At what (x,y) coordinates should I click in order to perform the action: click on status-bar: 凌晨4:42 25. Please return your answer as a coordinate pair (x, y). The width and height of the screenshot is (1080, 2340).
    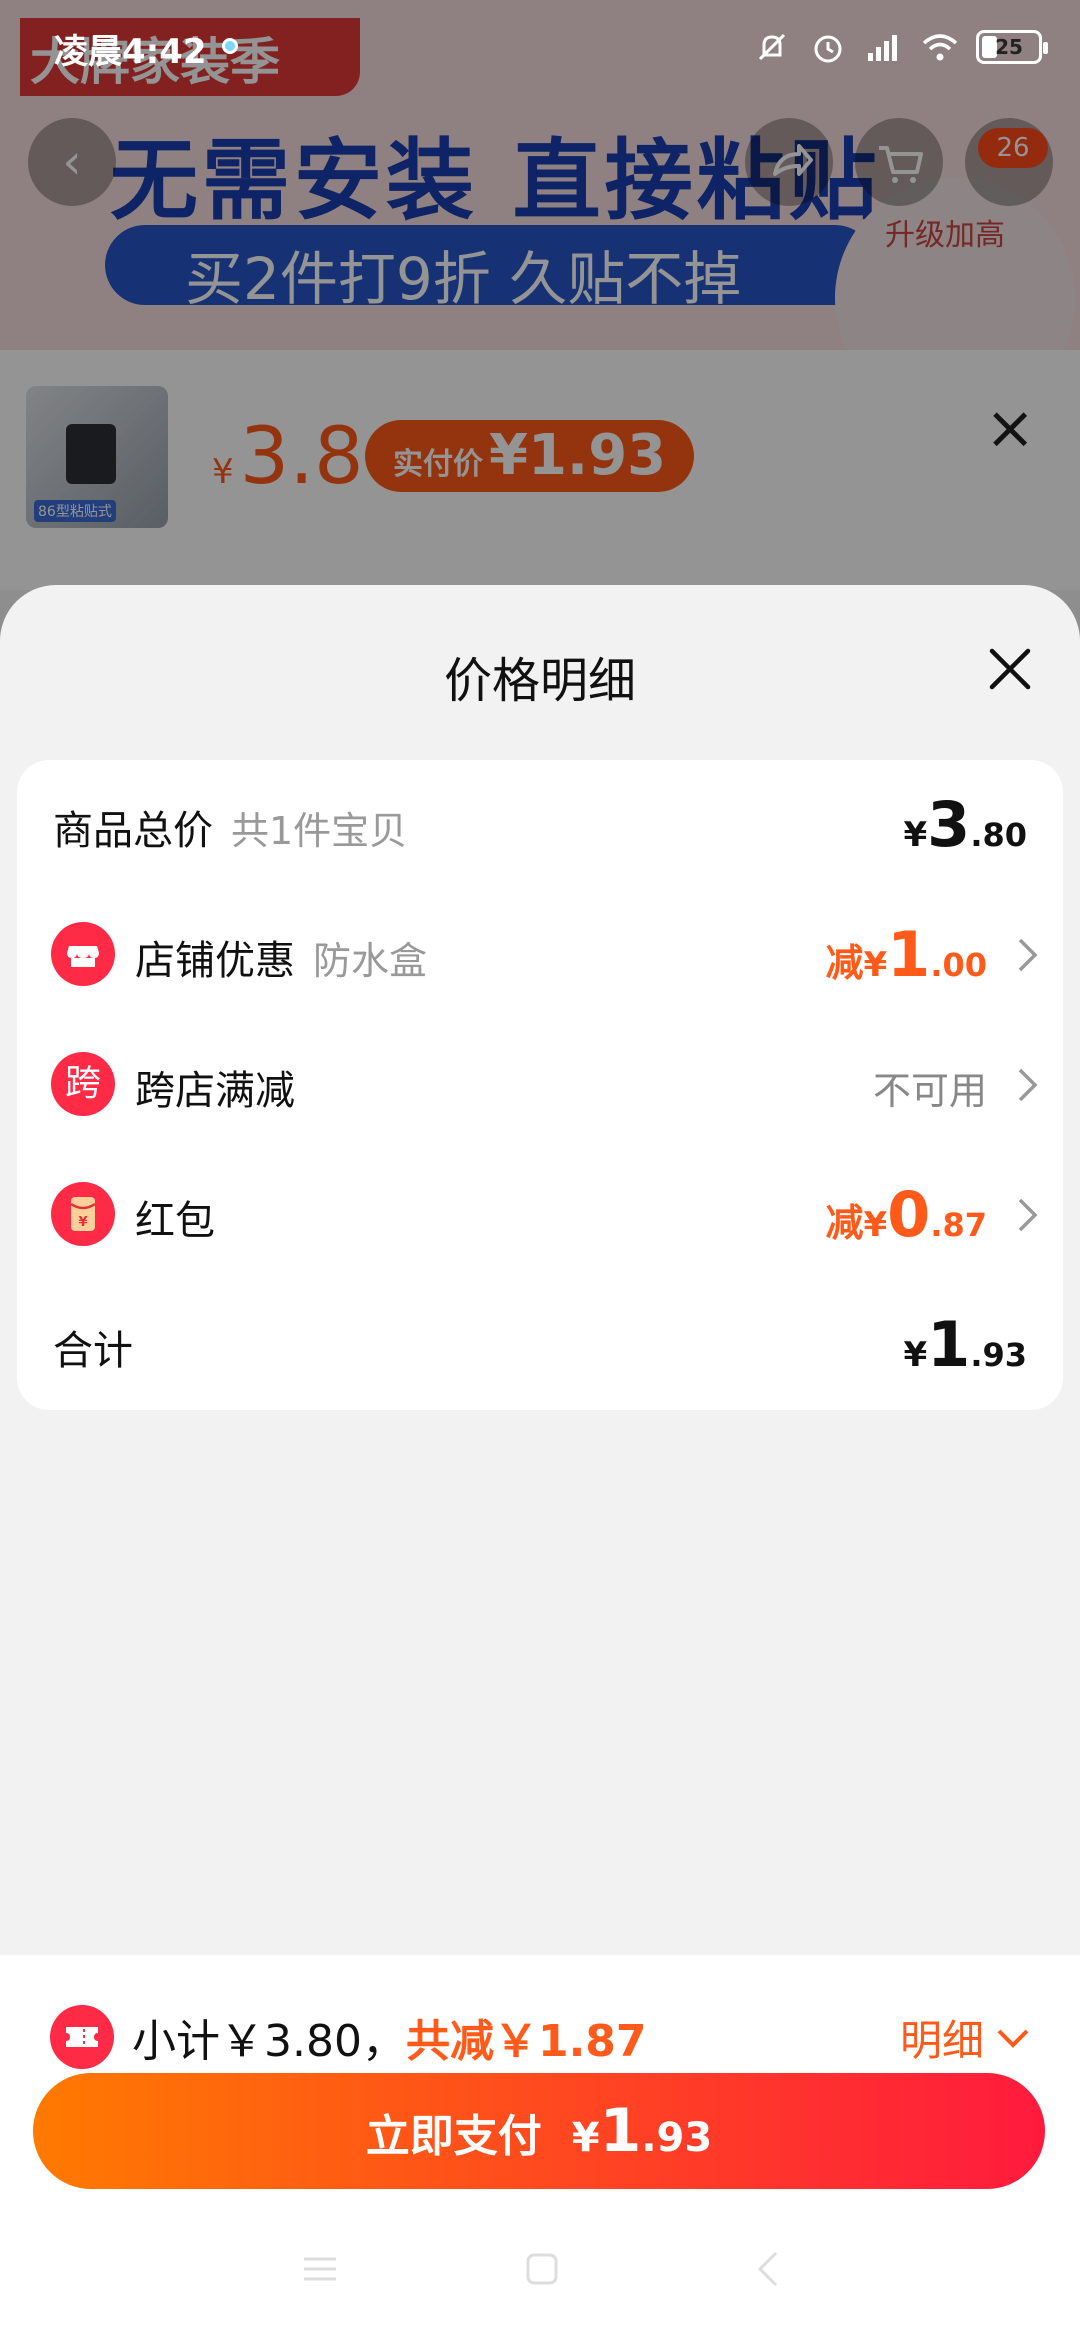
    Looking at the image, I should click on (540, 47).